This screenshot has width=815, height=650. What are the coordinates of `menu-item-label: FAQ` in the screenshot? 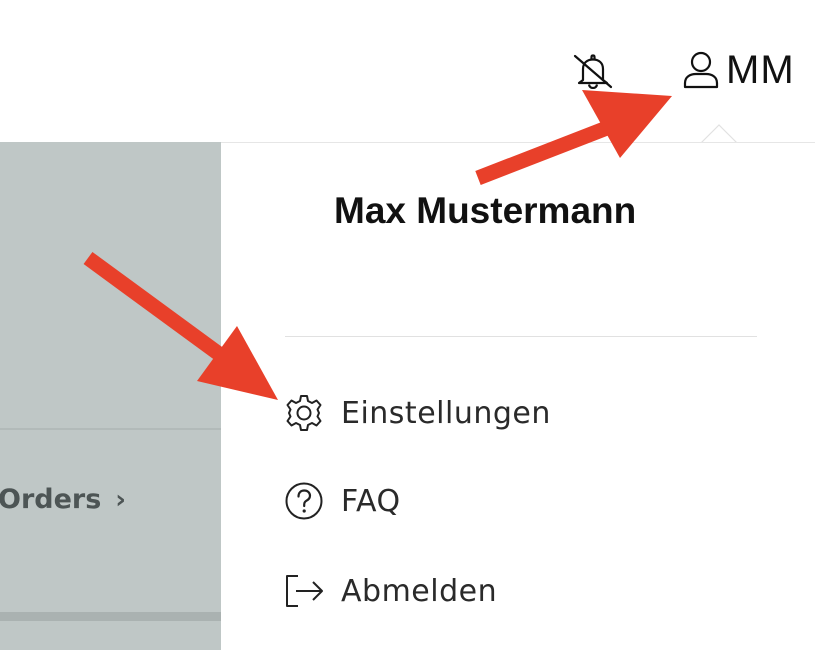 It's located at (371, 501).